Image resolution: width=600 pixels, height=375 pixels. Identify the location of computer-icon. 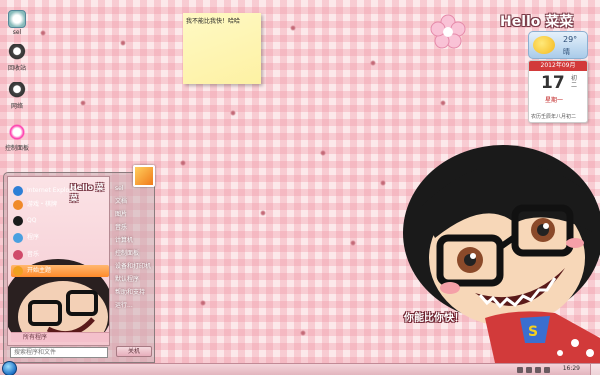
(17, 19).